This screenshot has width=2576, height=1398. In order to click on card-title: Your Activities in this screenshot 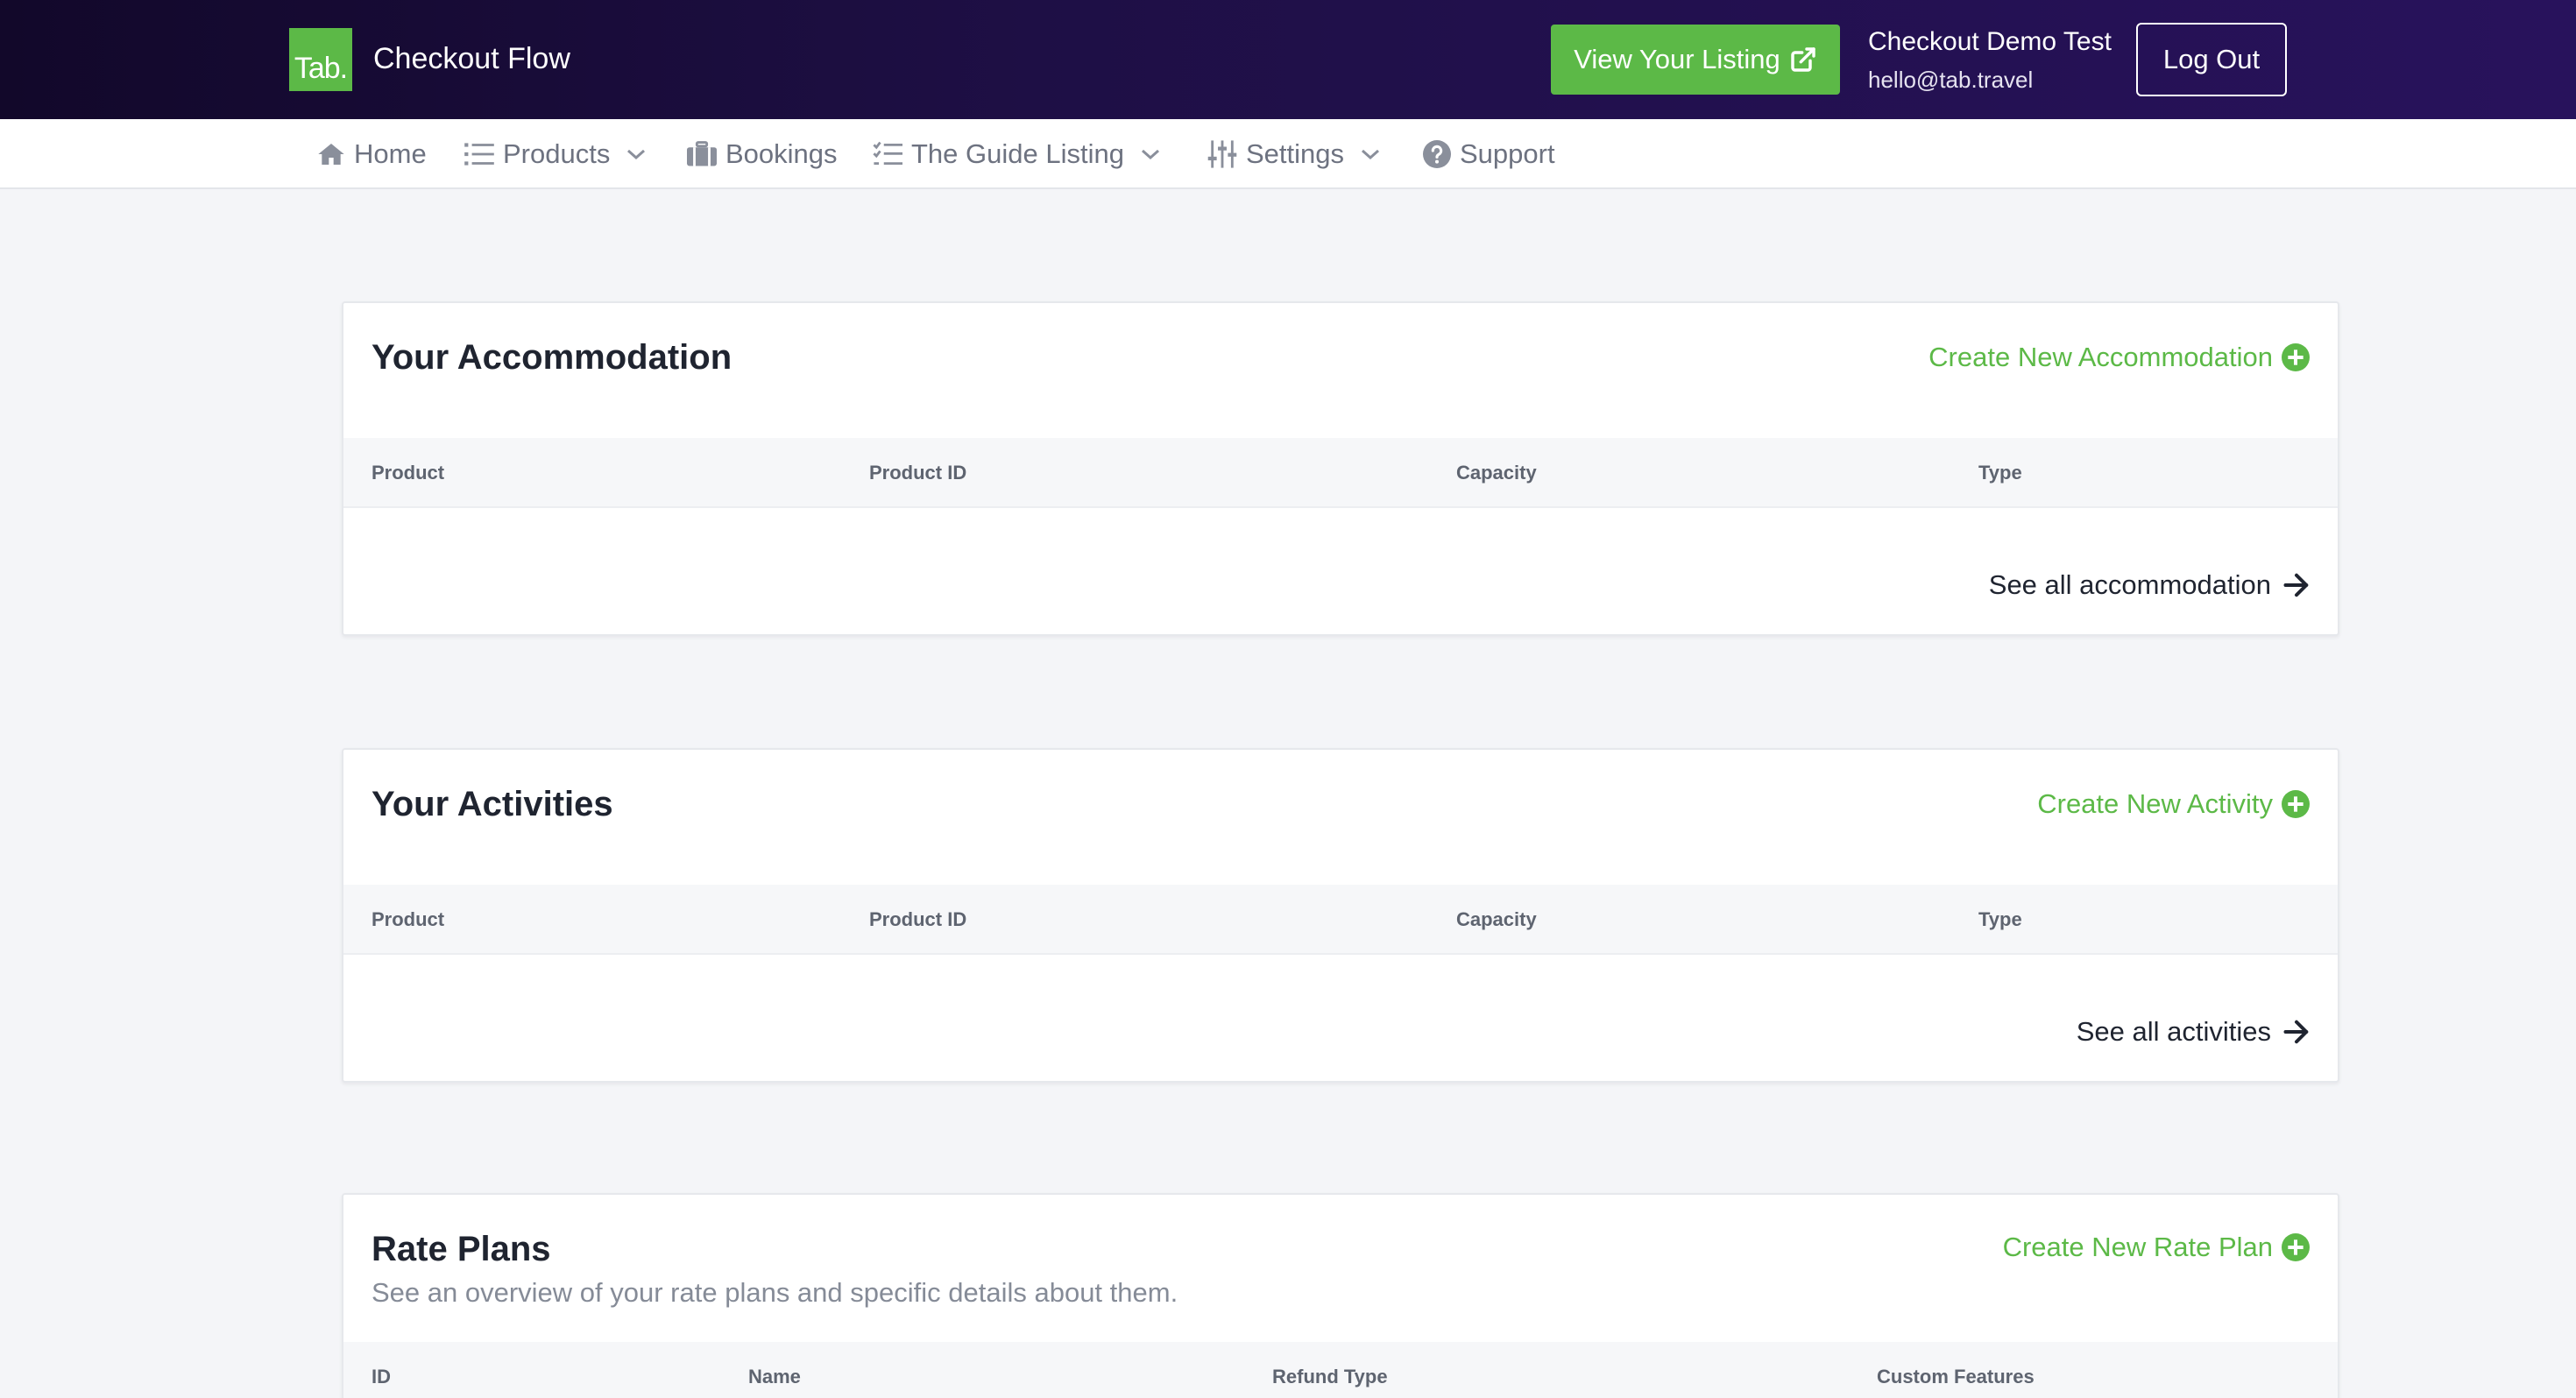, I will do `click(492, 804)`.